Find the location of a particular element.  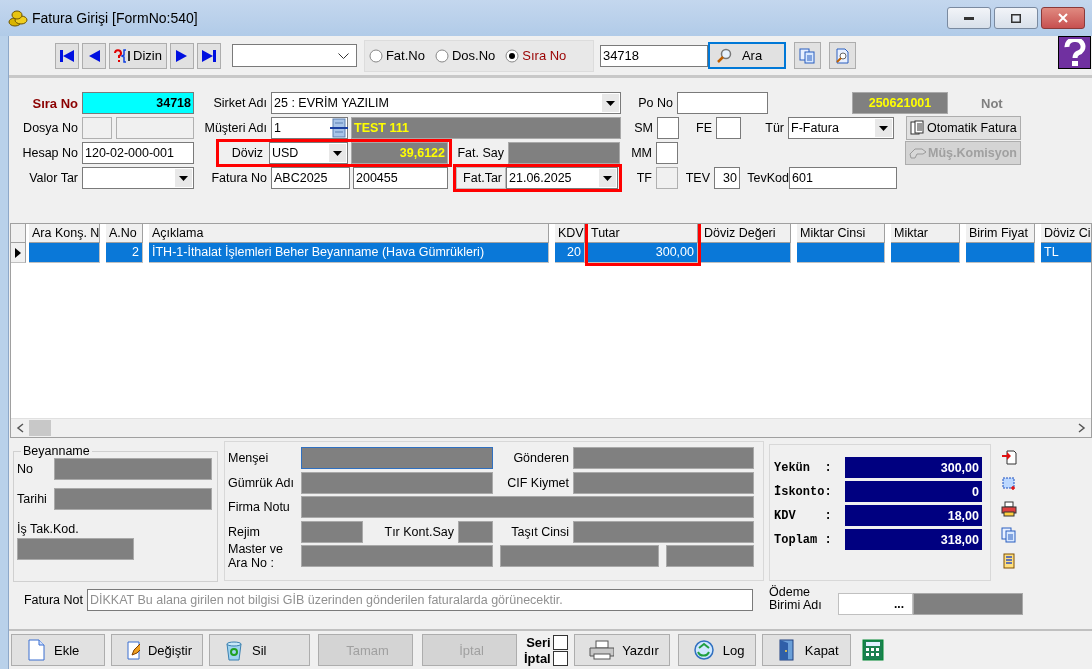

preview-button is located at coordinates (842, 55).